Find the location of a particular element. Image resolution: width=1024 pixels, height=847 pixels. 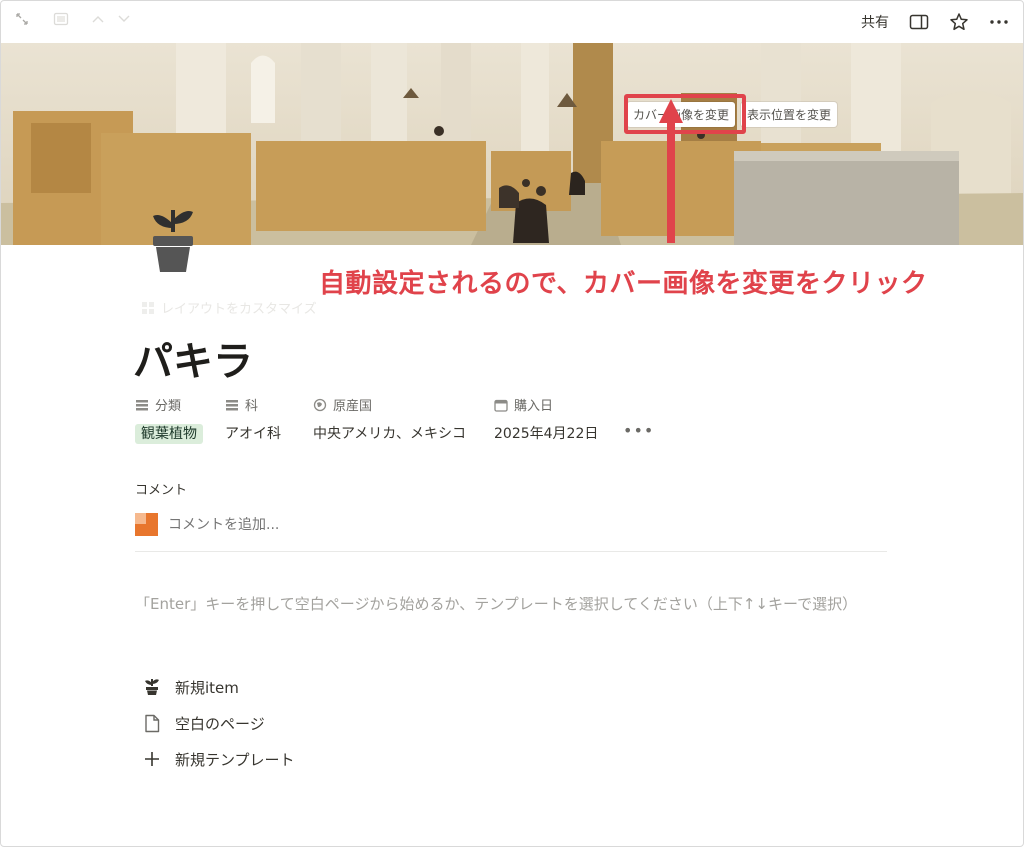

property-label: 原産国 is located at coordinates (353, 406).